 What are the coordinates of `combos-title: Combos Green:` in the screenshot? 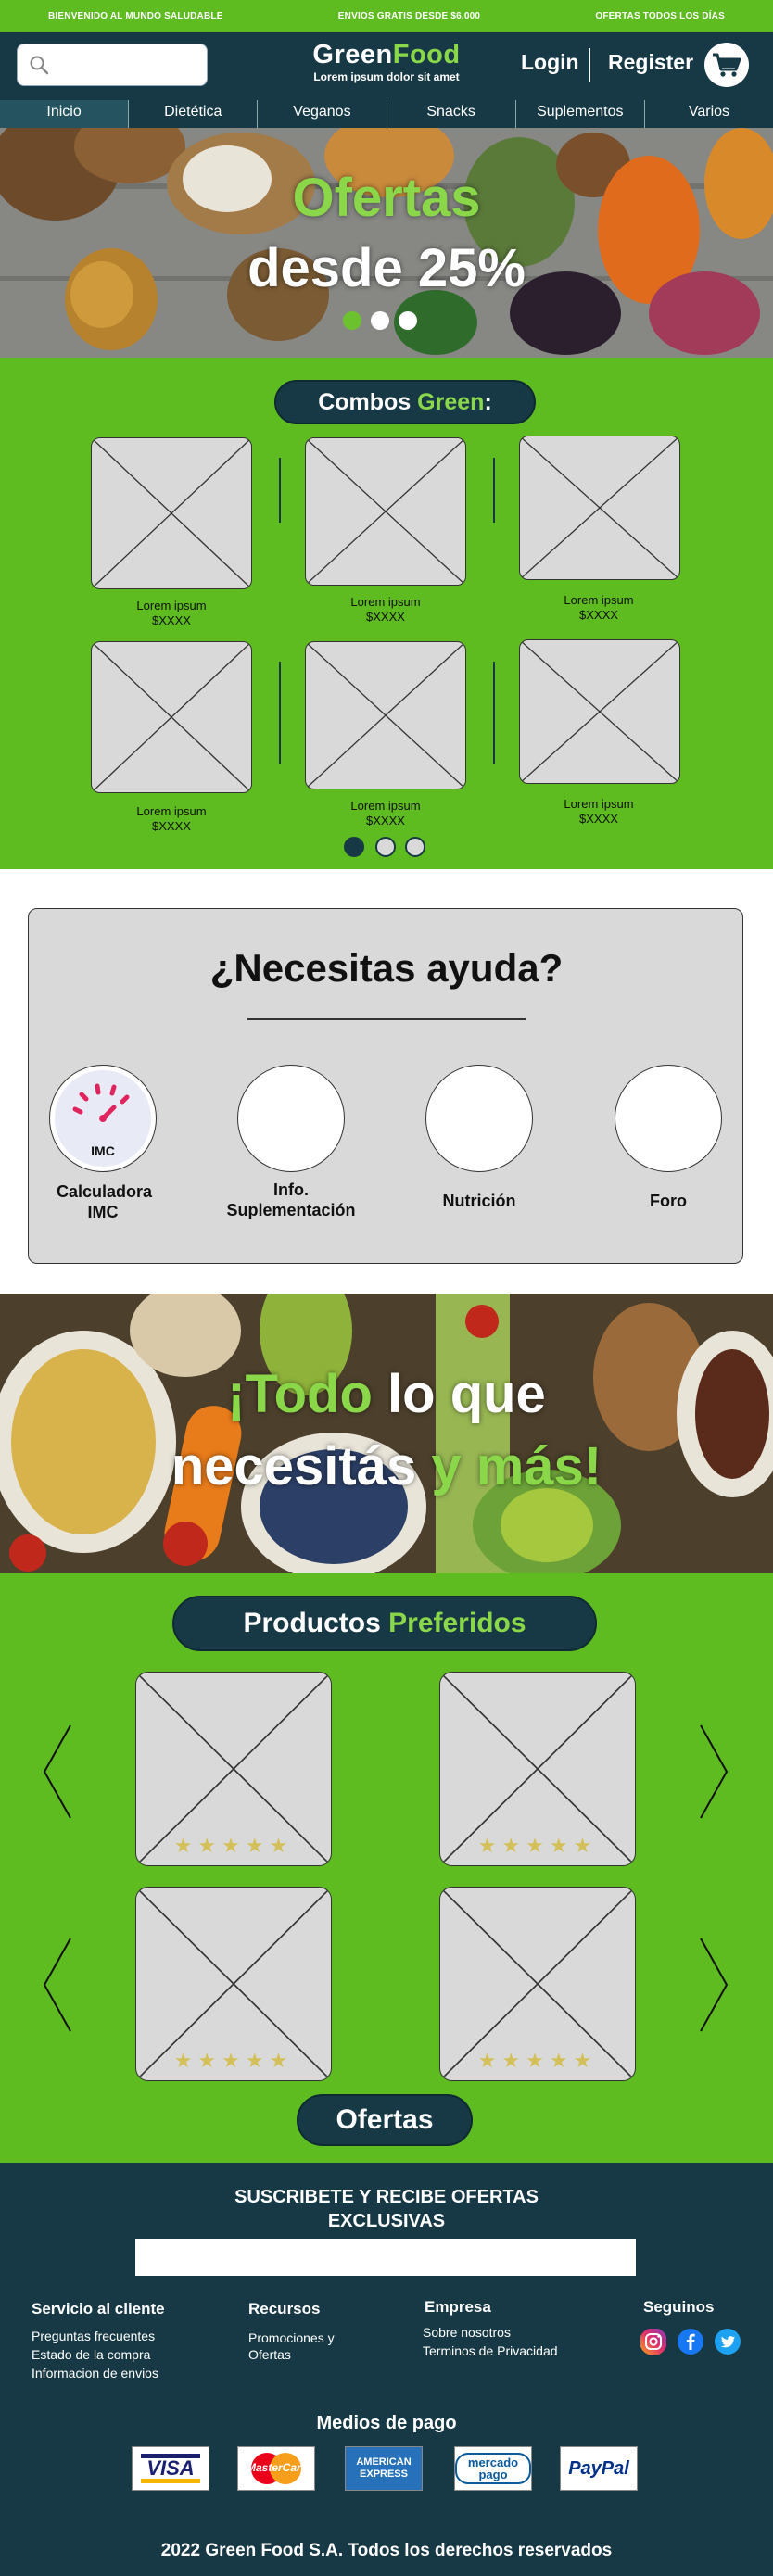 It's located at (405, 402).